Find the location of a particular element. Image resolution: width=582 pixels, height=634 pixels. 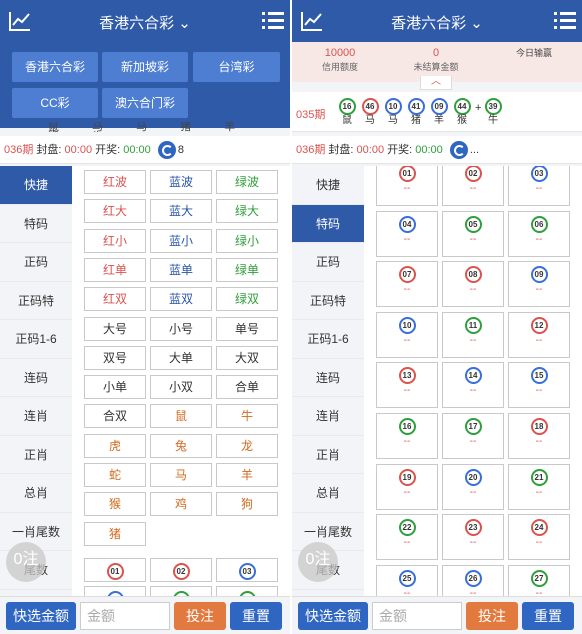

quick-bet-option: 蓝小 is located at coordinates (181, 240).